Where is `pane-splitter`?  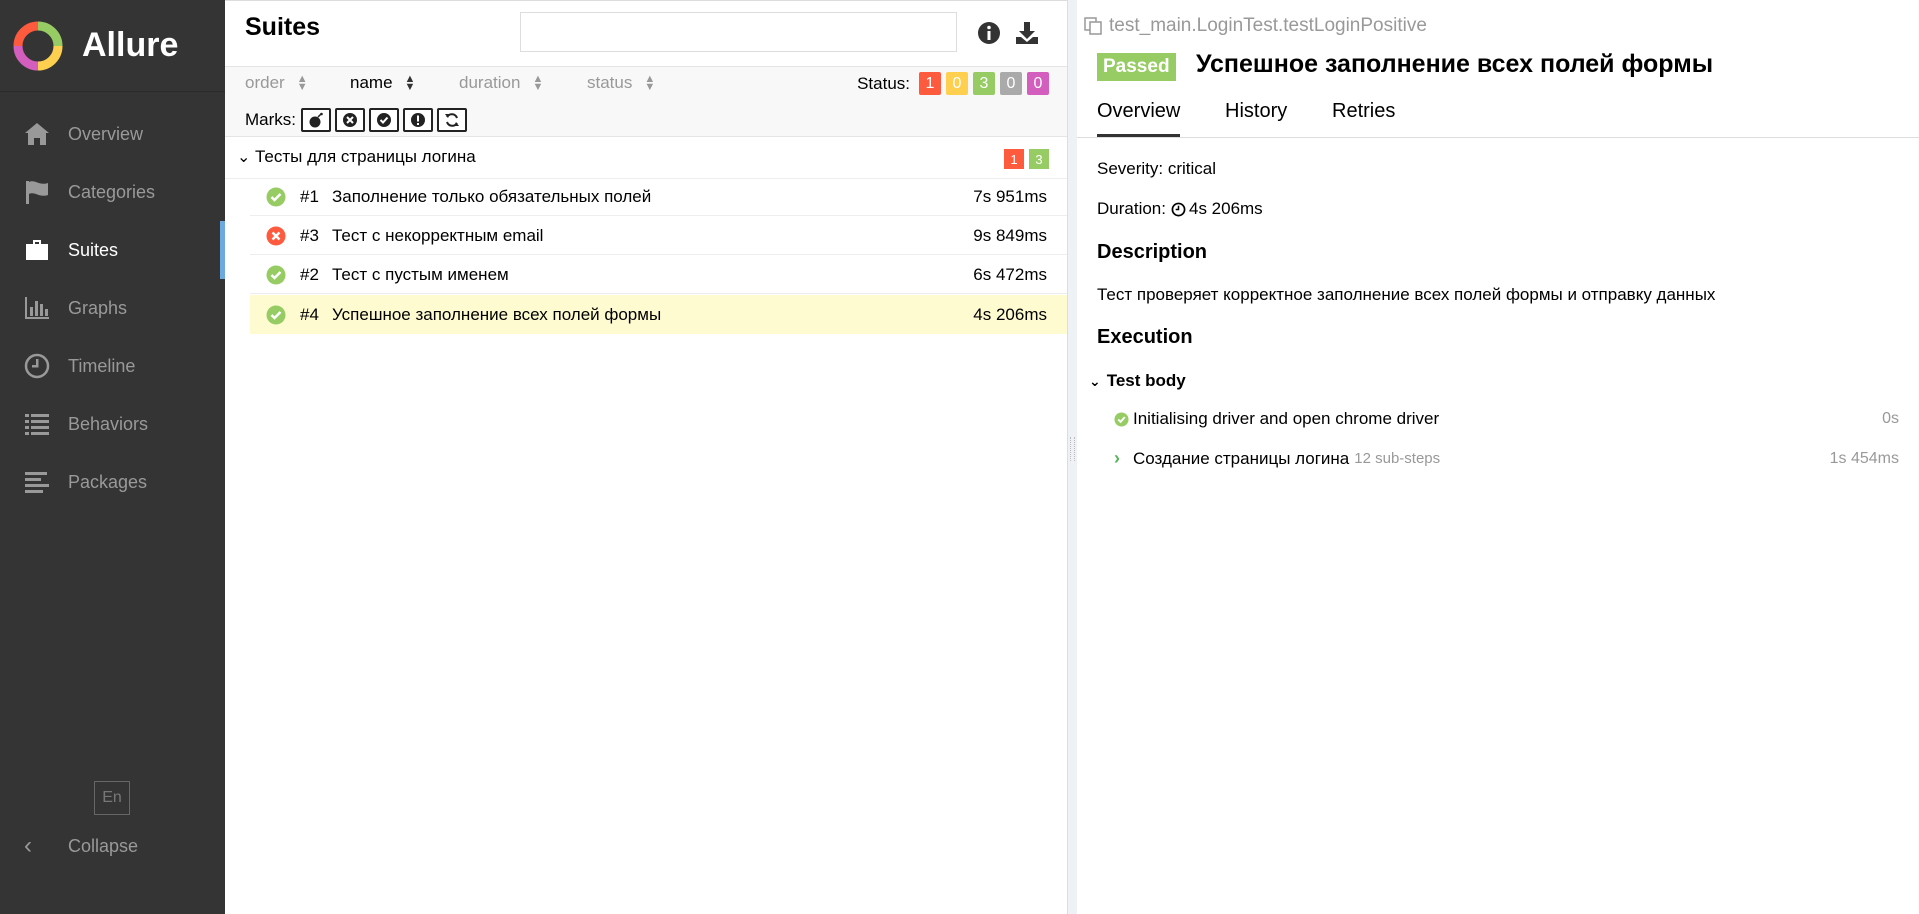 pane-splitter is located at coordinates (1072, 457).